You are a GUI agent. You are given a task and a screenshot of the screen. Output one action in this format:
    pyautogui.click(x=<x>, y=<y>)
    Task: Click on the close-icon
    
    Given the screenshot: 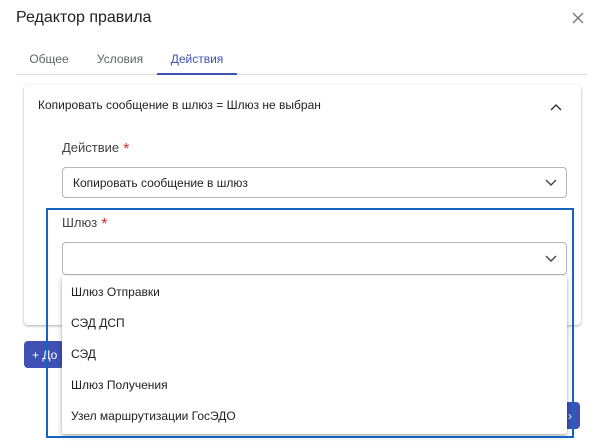 What is the action you would take?
    pyautogui.click(x=578, y=18)
    